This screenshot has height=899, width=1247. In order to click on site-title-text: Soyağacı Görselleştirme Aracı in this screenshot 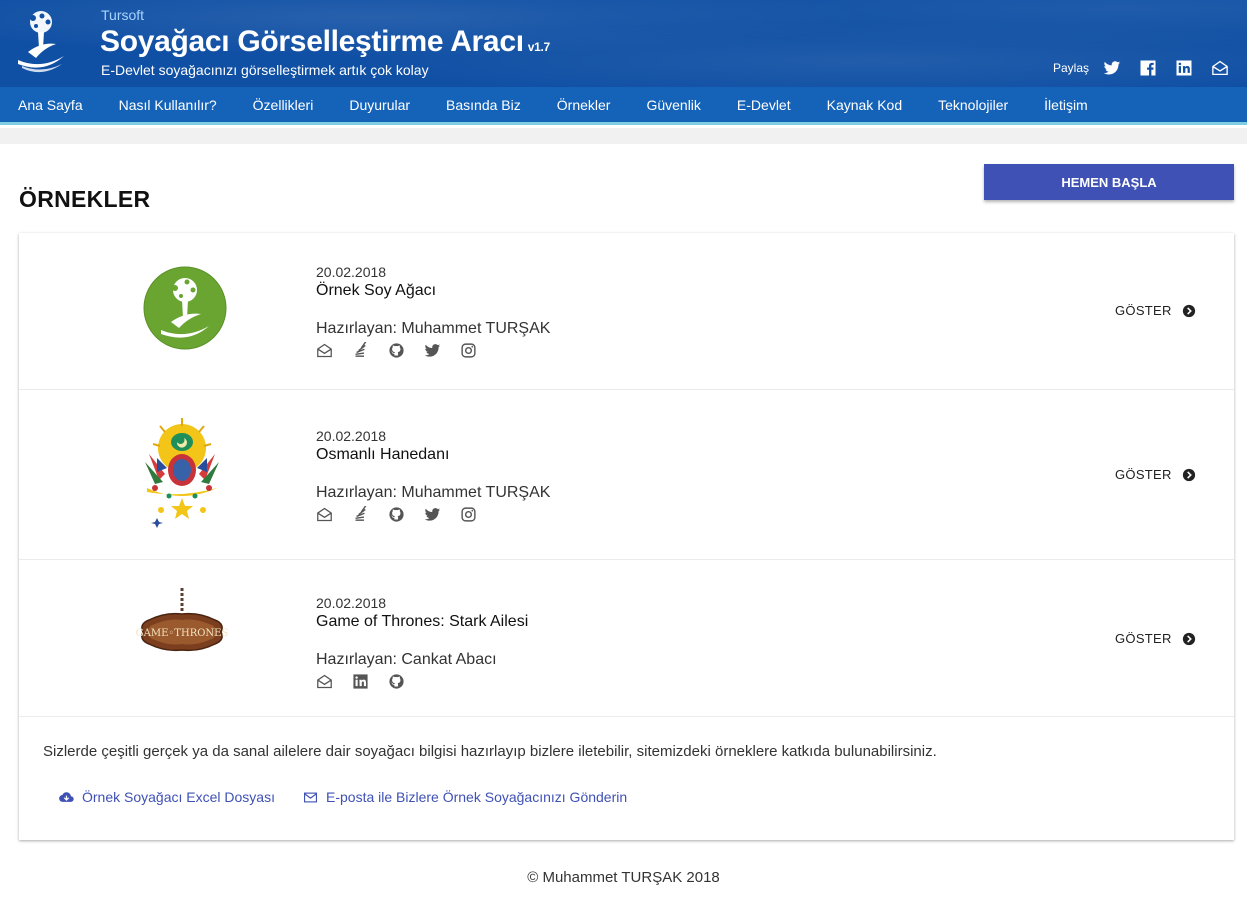, I will do `click(312, 41)`.